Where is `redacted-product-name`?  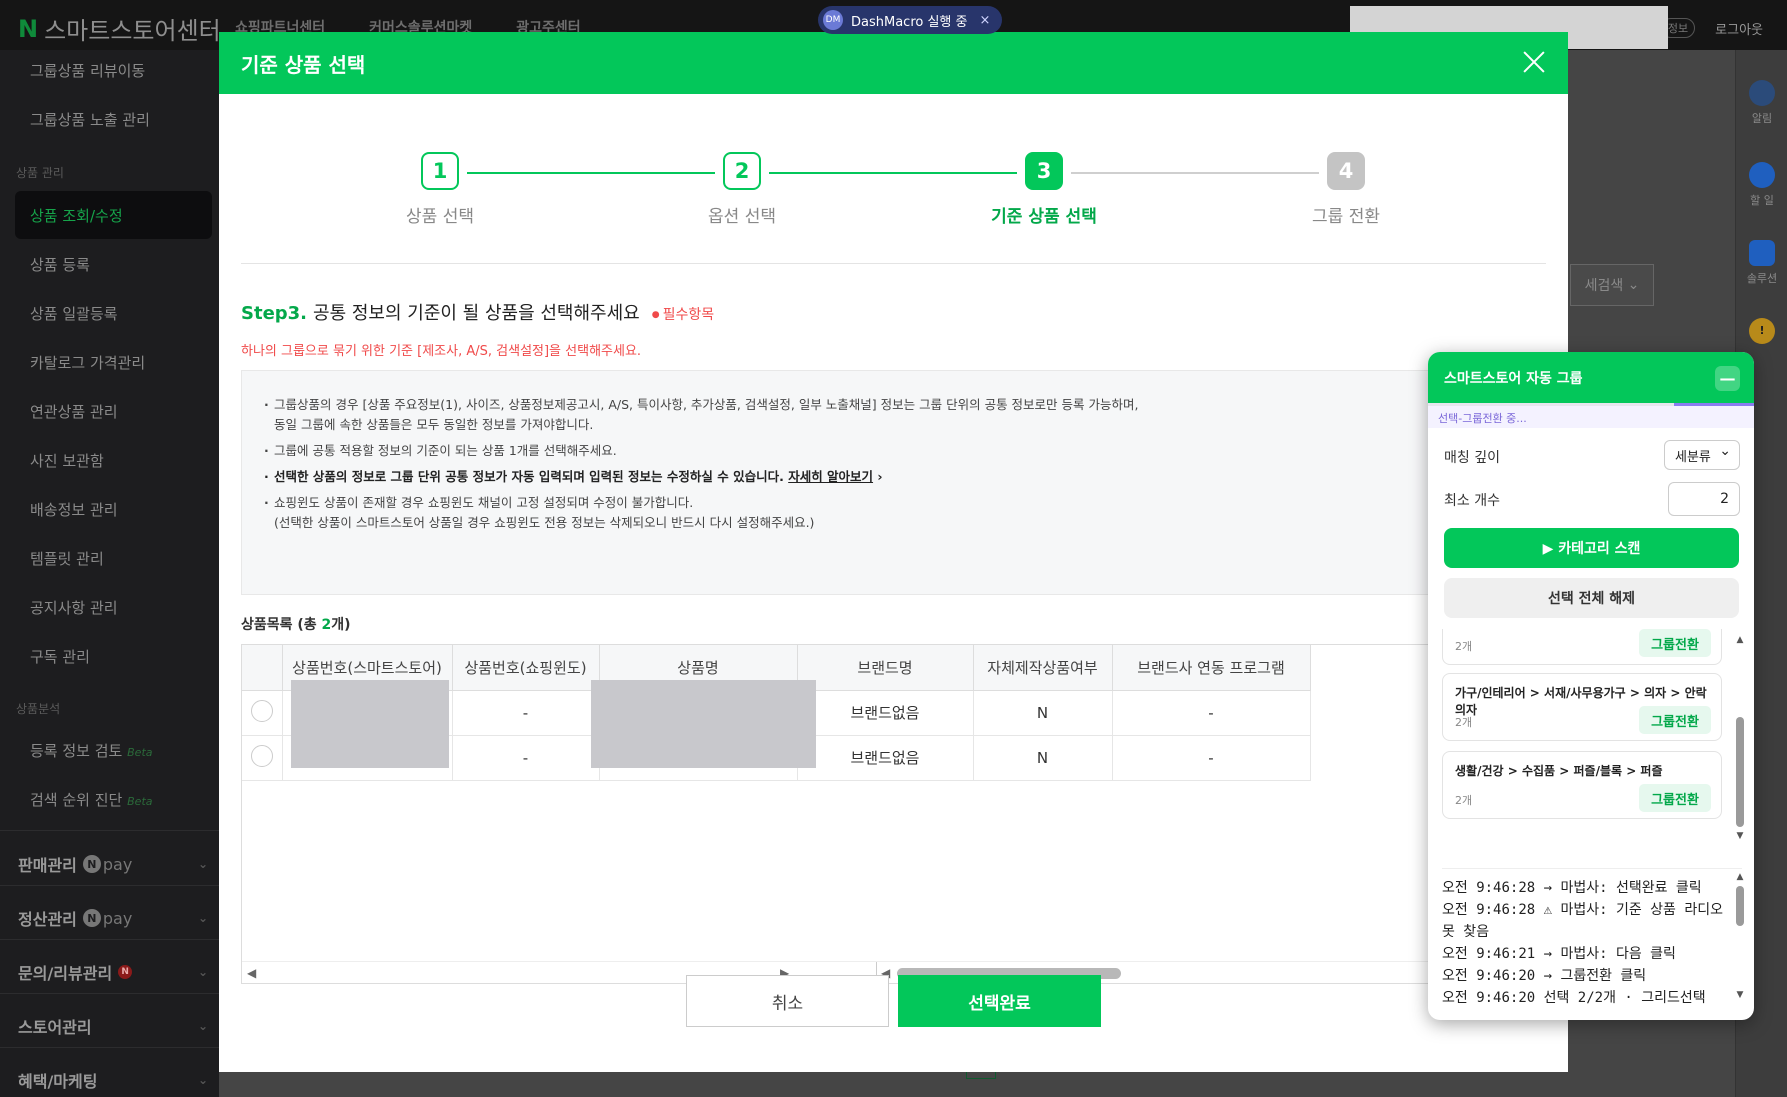 redacted-product-name is located at coordinates (703, 724).